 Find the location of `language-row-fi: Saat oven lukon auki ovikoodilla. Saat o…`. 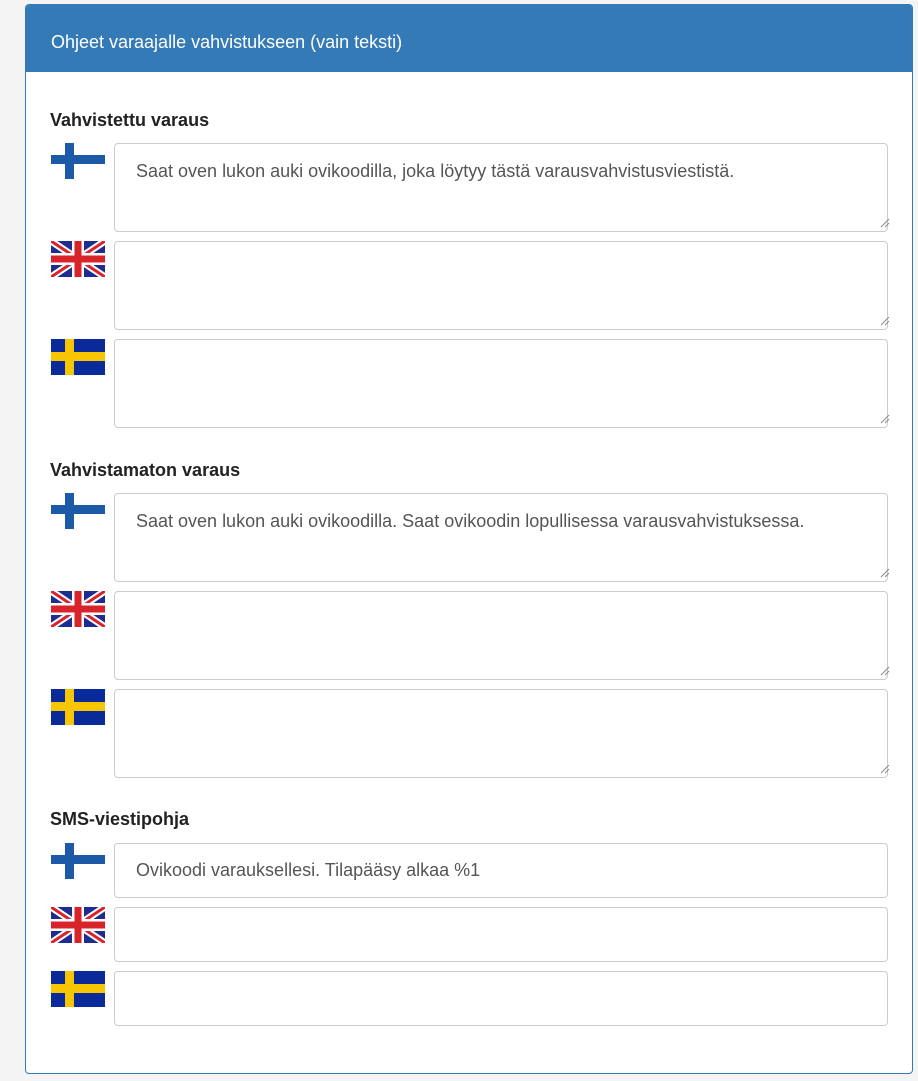

language-row-fi: Saat oven lukon auki ovikoodilla. Saat o… is located at coordinates (470, 542).